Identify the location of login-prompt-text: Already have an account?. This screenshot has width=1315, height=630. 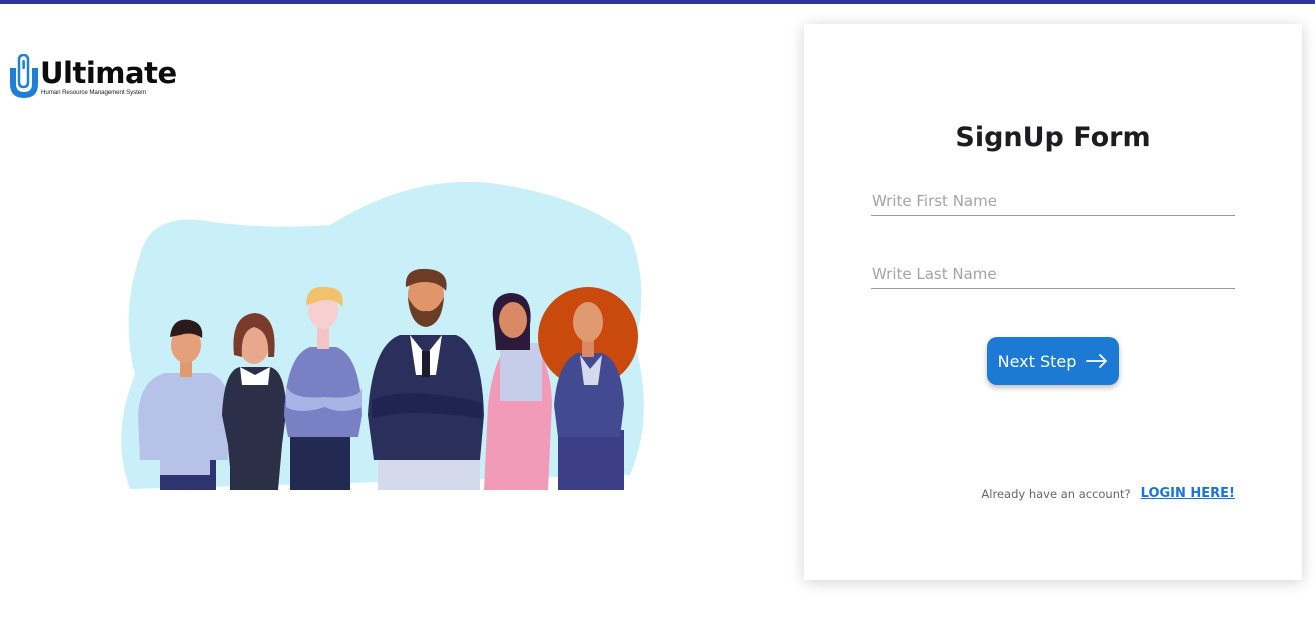
(1056, 493).